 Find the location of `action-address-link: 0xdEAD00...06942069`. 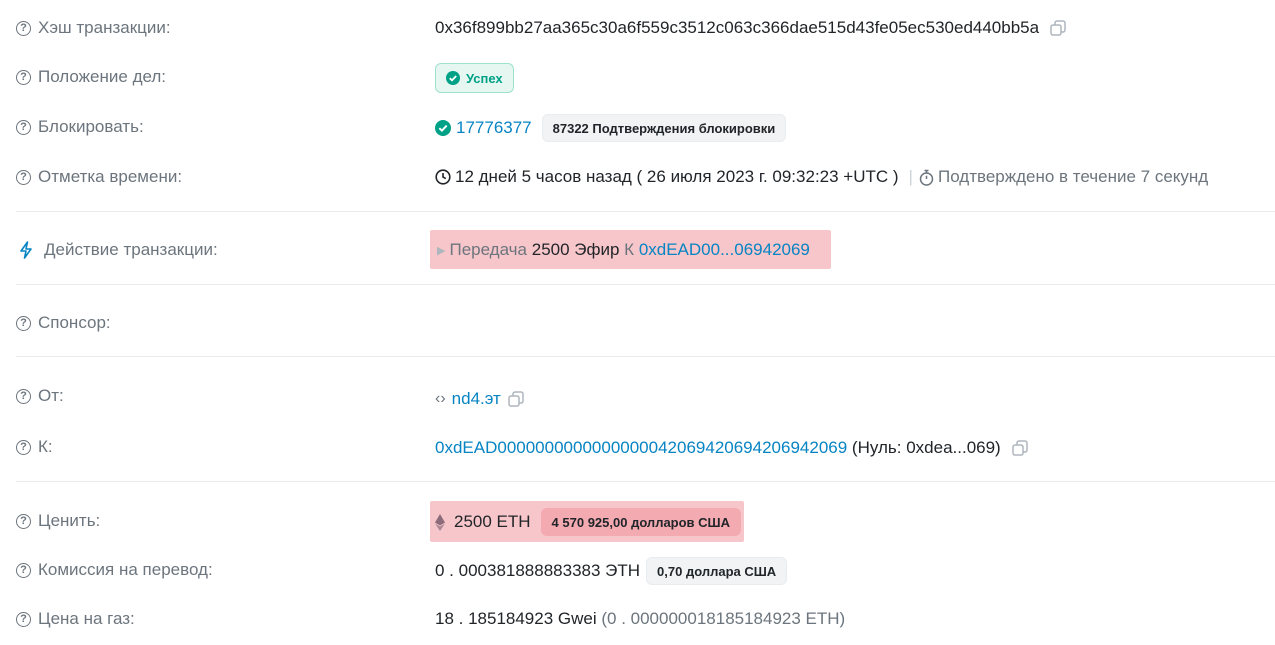

action-address-link: 0xdEAD00...06942069 is located at coordinates (724, 250).